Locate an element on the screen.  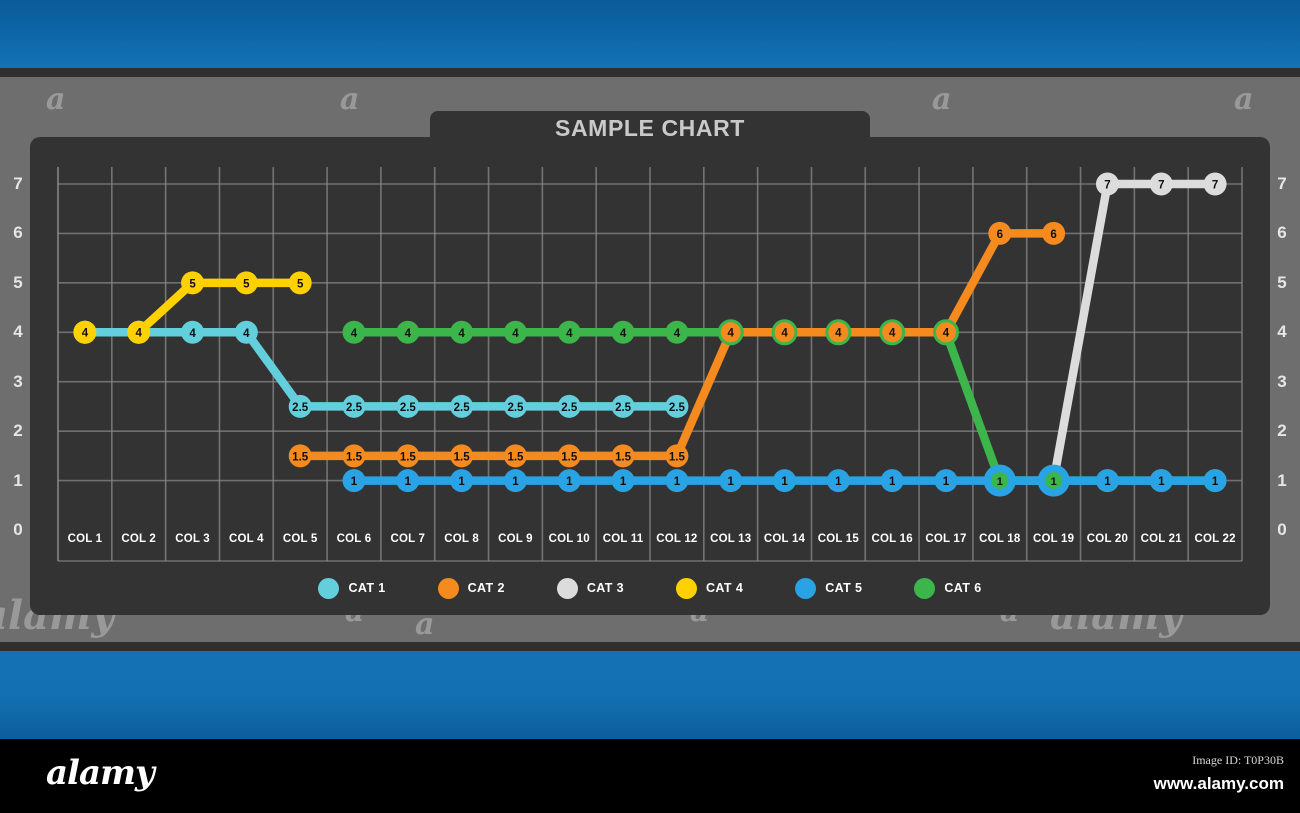
y-axis-tick-right: 2 is located at coordinates (1282, 431).